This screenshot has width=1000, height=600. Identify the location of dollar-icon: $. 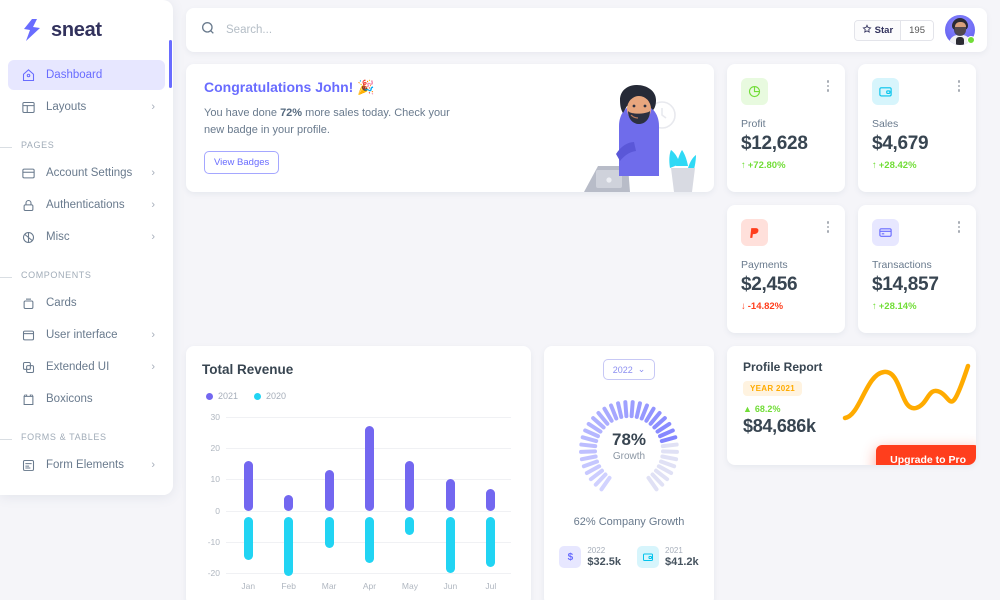
(570, 557).